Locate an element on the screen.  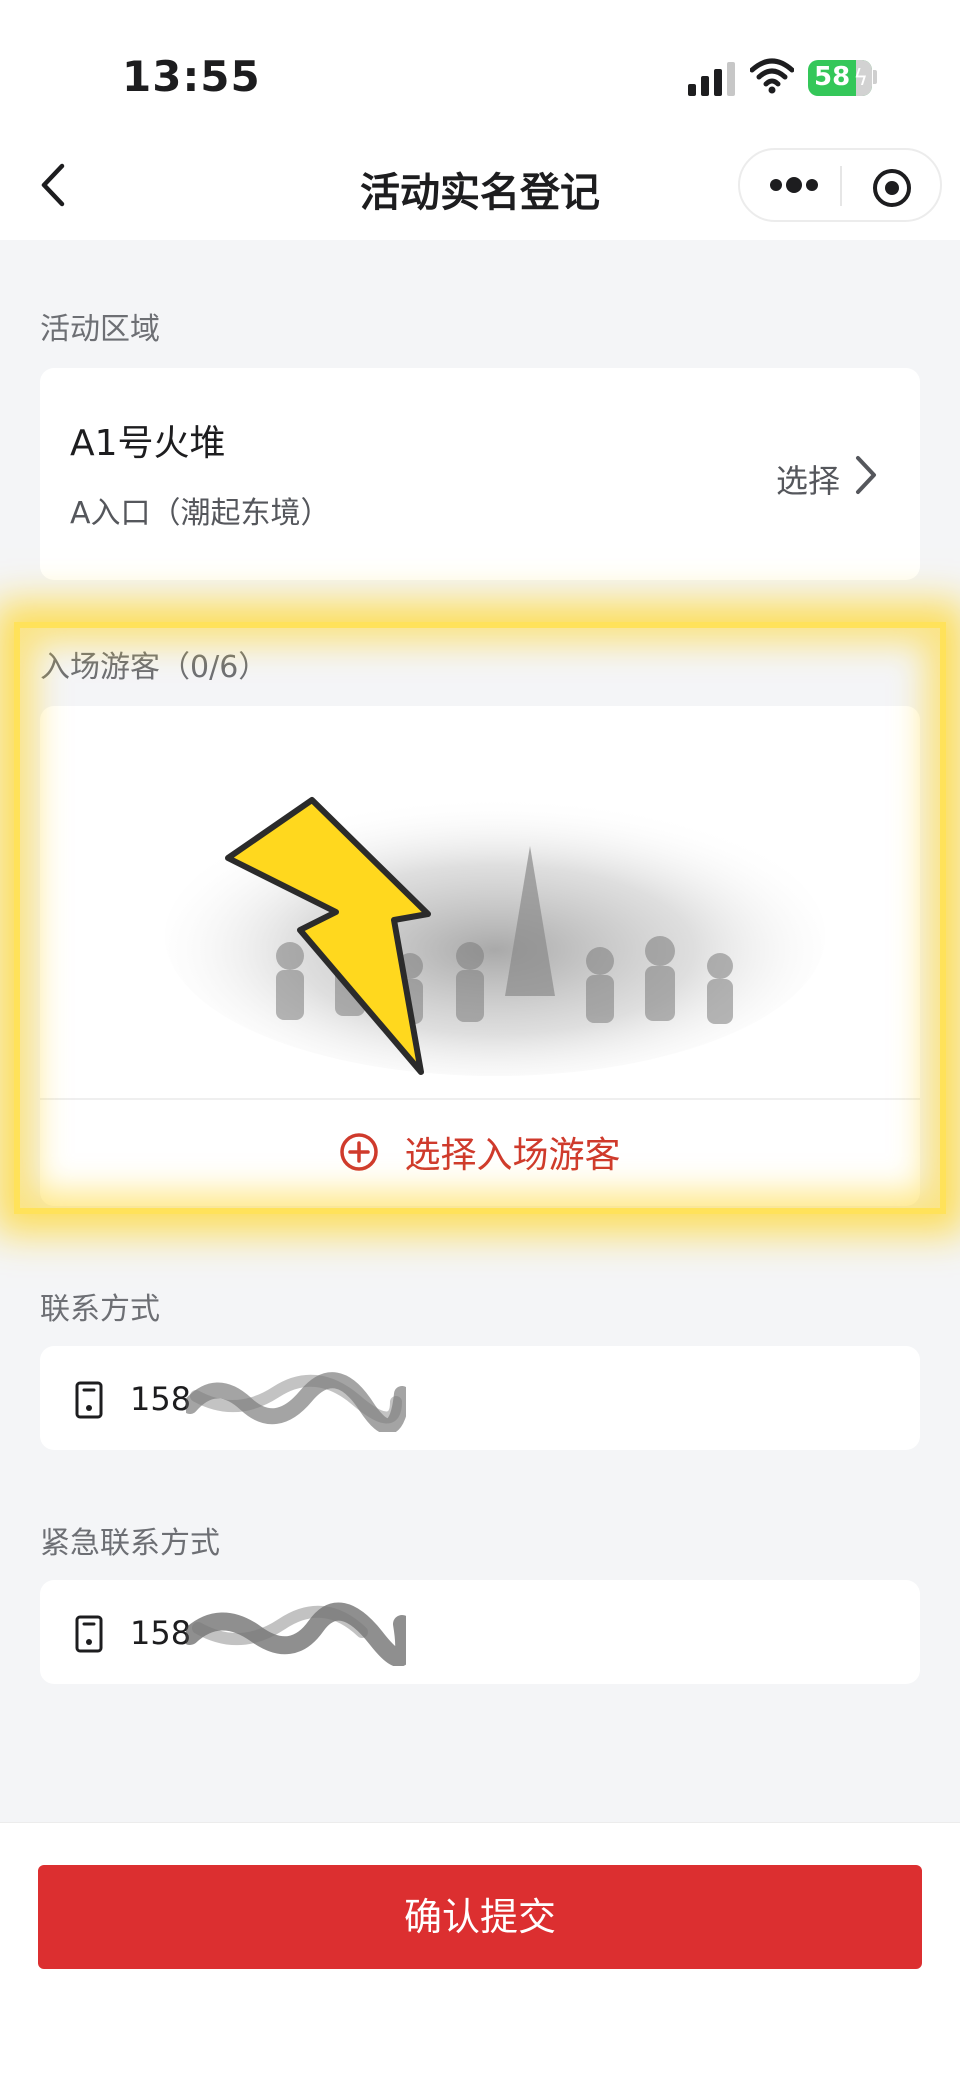
battery-nub is located at coordinates (875, 77).